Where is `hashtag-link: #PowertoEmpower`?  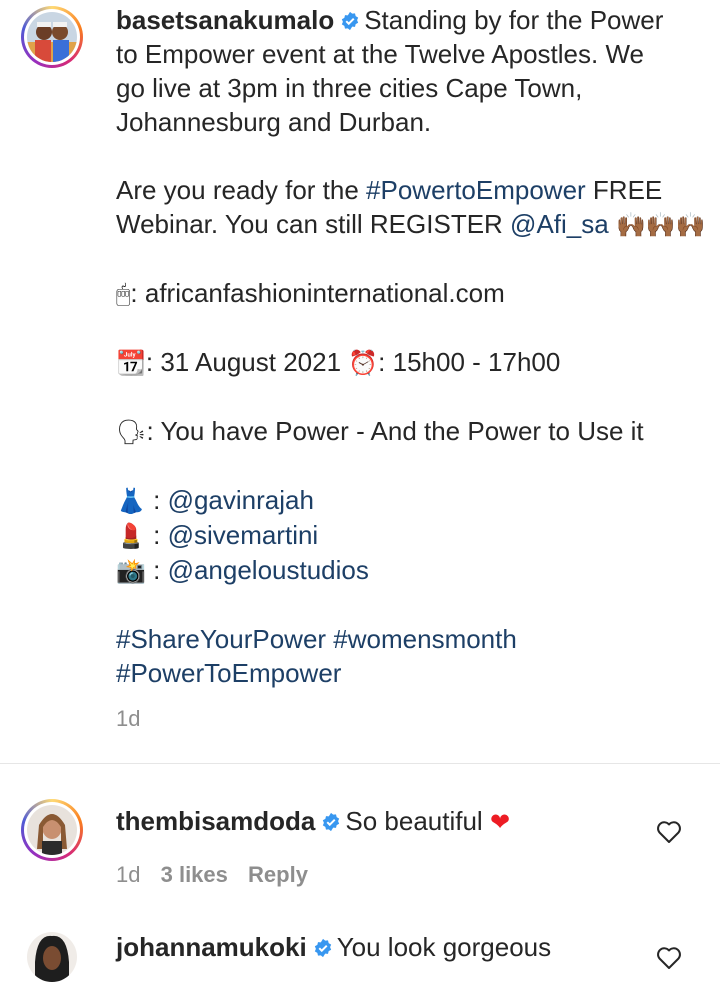
hashtag-link: #PowertoEmpower is located at coordinates (476, 190).